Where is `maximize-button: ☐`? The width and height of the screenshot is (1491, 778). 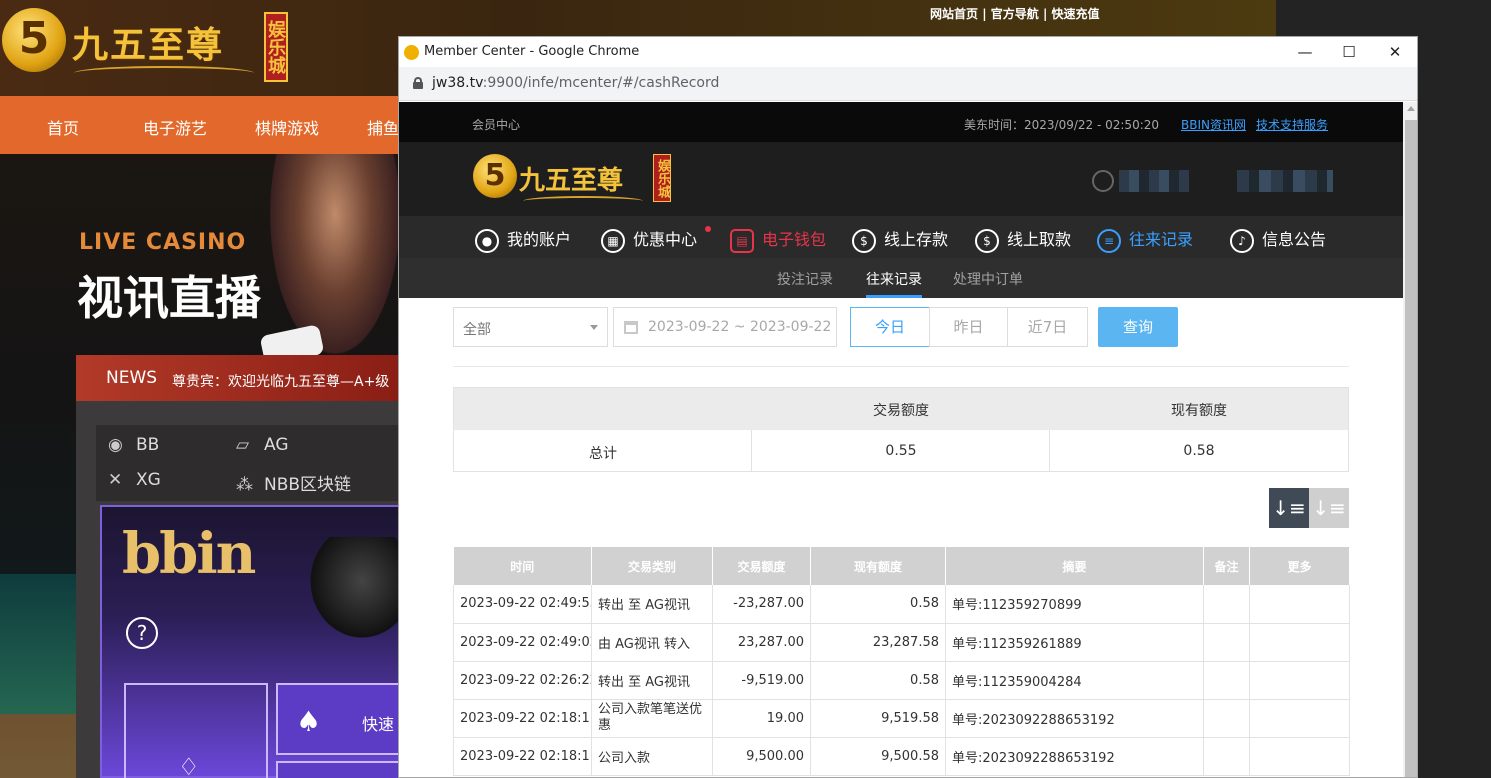
maximize-button: ☐ is located at coordinates (1349, 52).